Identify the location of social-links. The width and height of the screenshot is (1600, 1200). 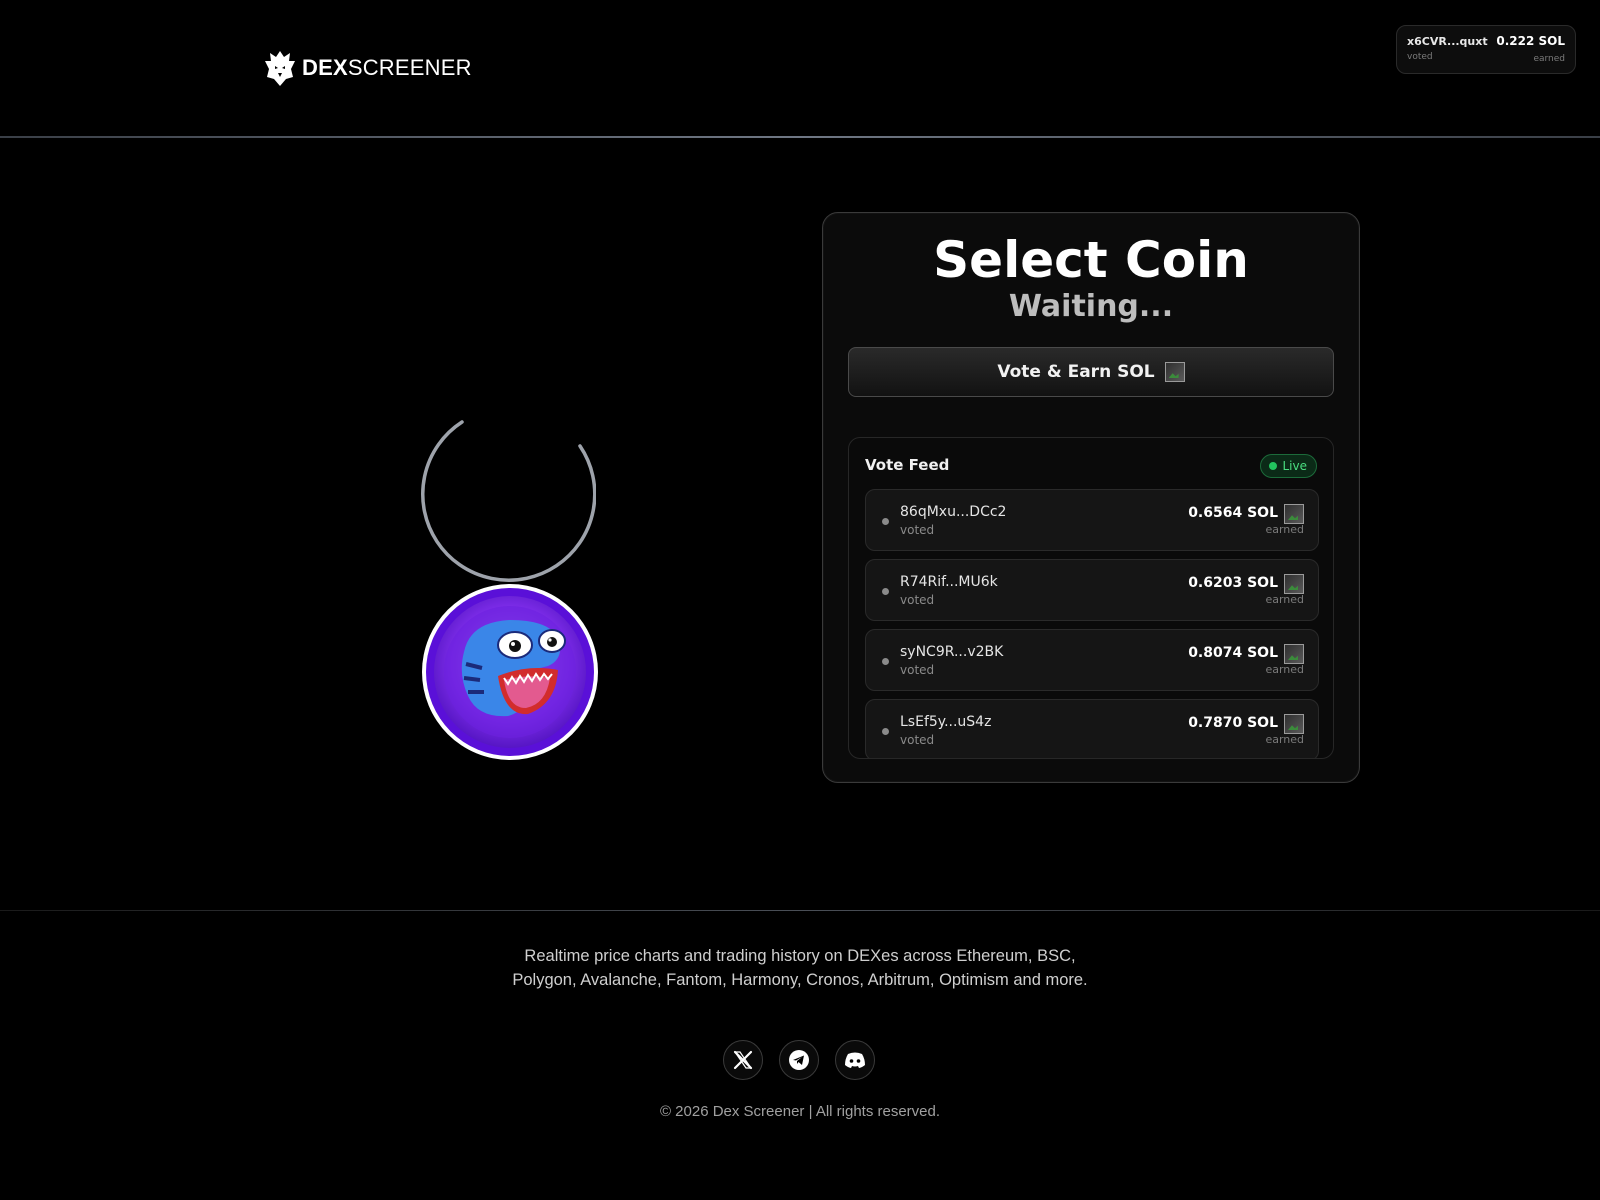
(799, 1060).